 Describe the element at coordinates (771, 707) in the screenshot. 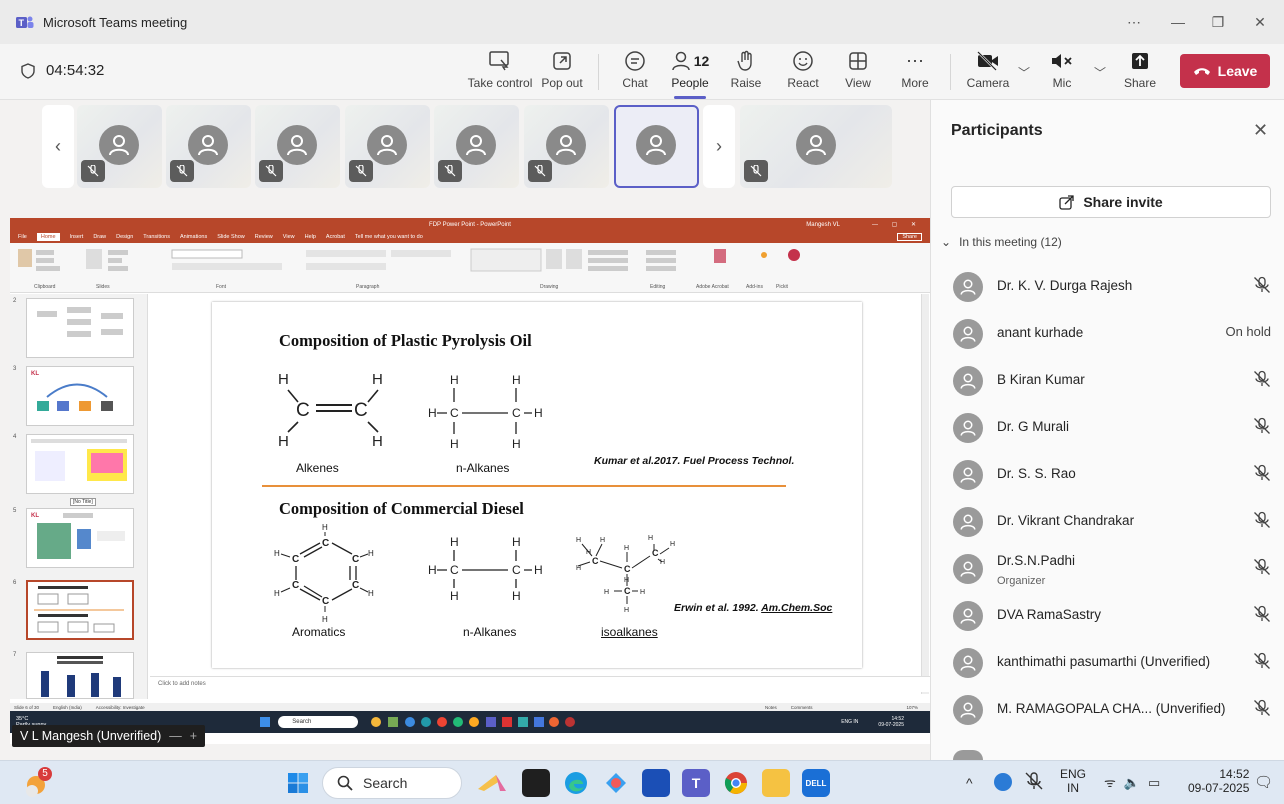

I see `status-notes-button: Notes` at that location.